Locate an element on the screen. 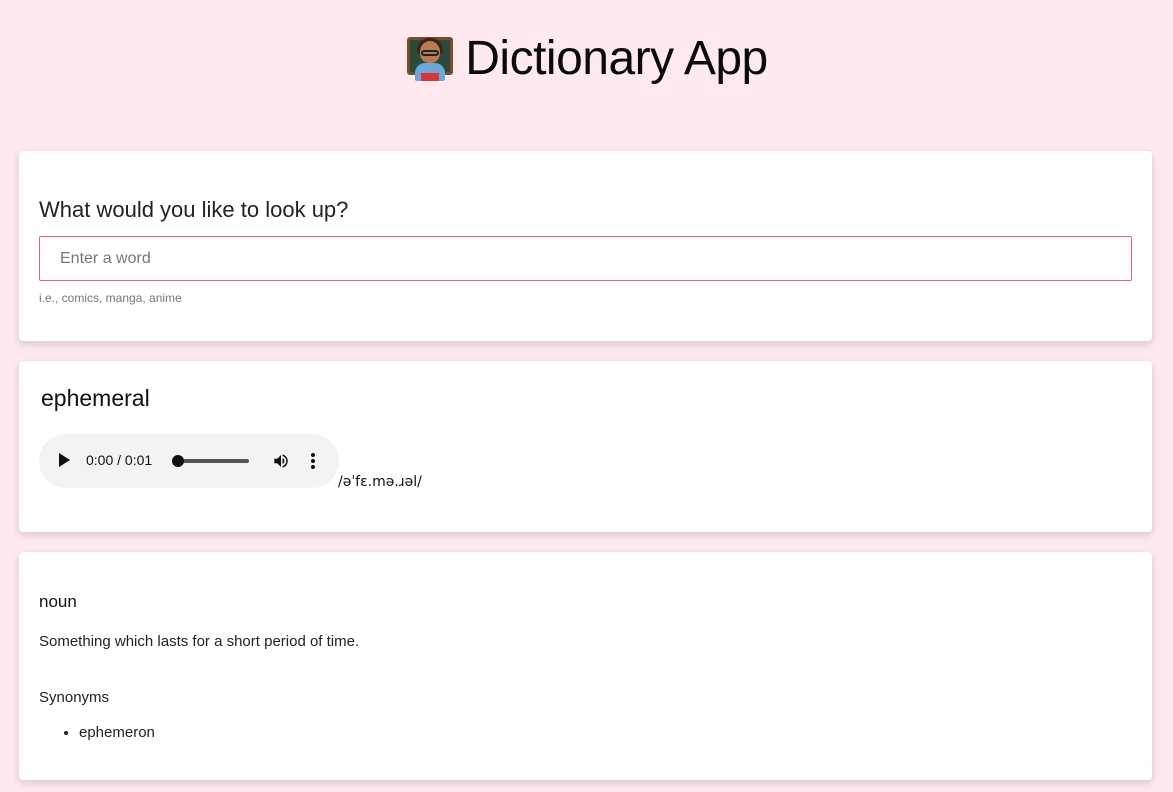  word-title: ephemeral is located at coordinates (95, 398).